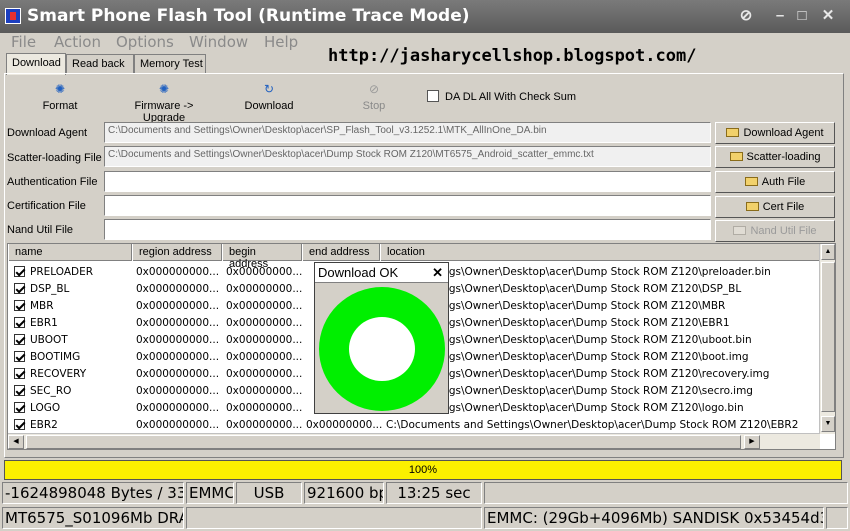 The width and height of the screenshot is (850, 531). I want to click on auth-button-label: Auth File, so click(783, 182).